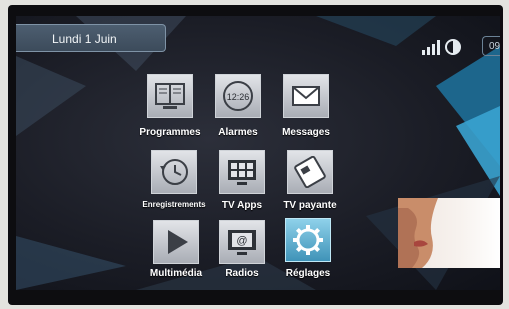  What do you see at coordinates (418, 233) in the screenshot?
I see `face-illustration` at bounding box center [418, 233].